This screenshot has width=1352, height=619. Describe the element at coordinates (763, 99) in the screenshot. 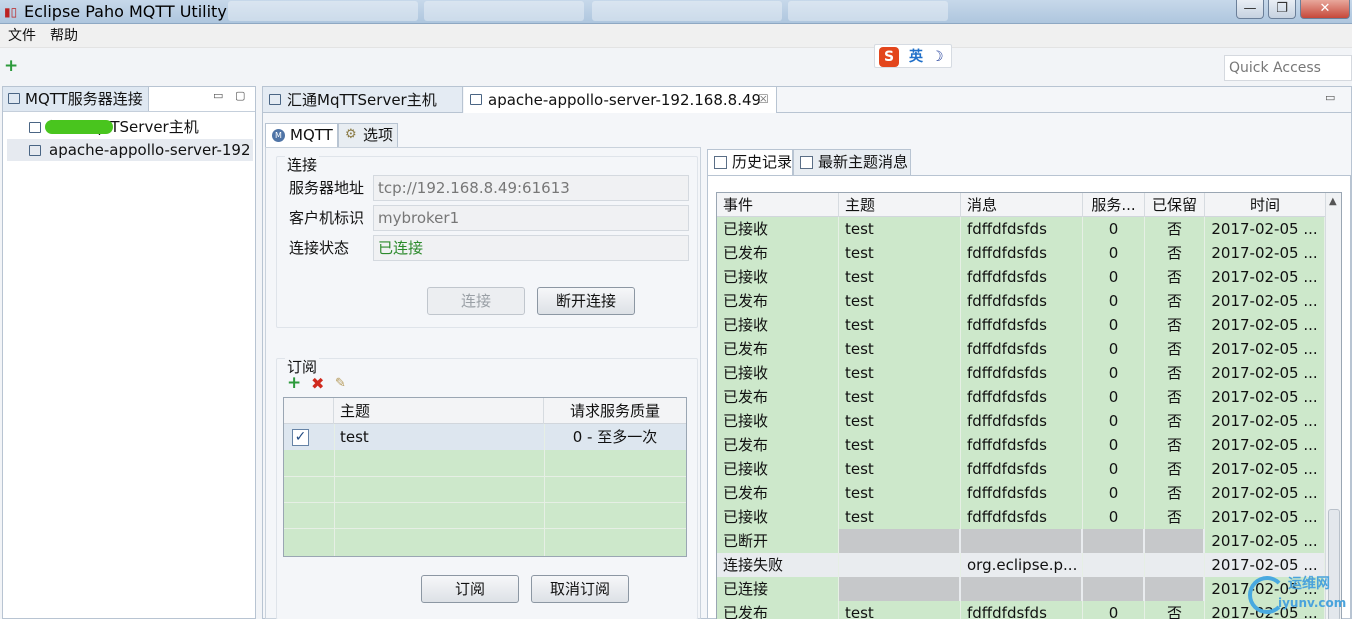

I see `close-tab-icon: ☒` at that location.